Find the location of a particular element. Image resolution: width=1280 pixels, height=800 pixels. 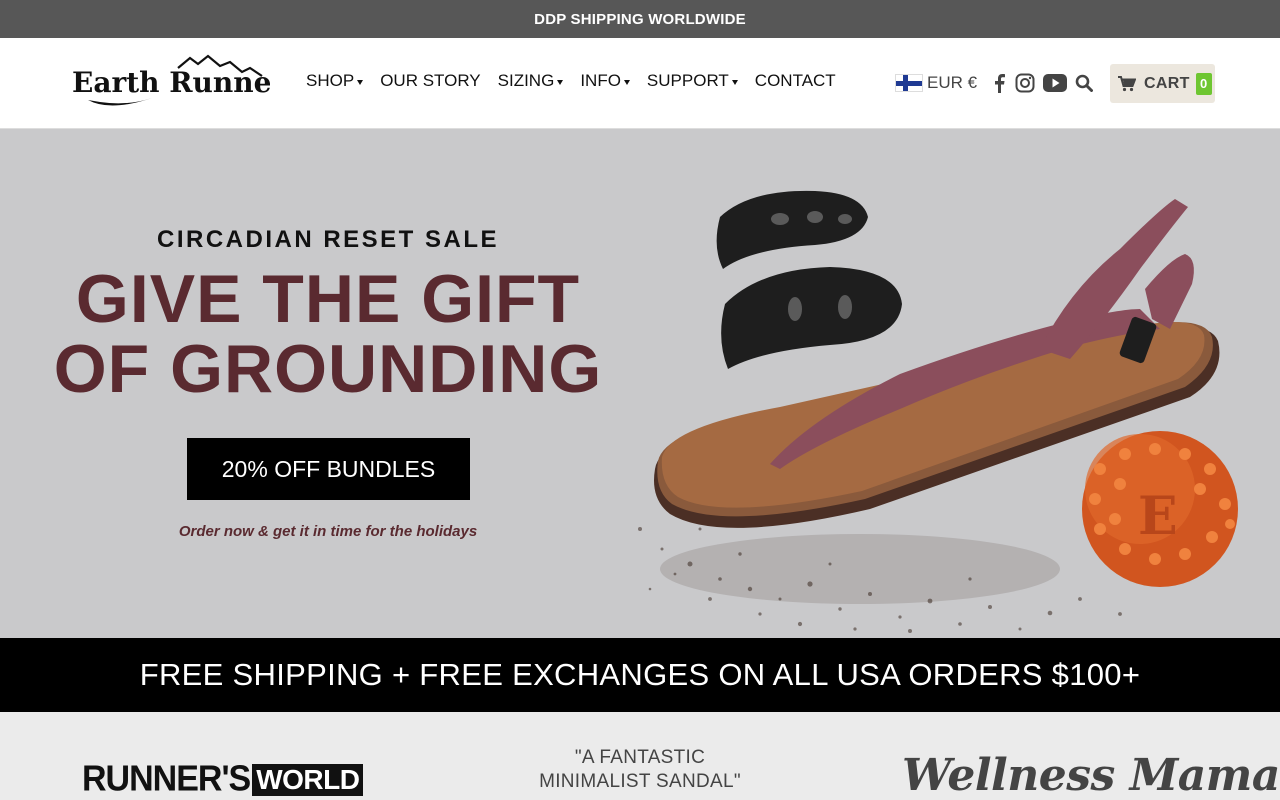

nav-our-story: OUR STORY is located at coordinates (430, 81).